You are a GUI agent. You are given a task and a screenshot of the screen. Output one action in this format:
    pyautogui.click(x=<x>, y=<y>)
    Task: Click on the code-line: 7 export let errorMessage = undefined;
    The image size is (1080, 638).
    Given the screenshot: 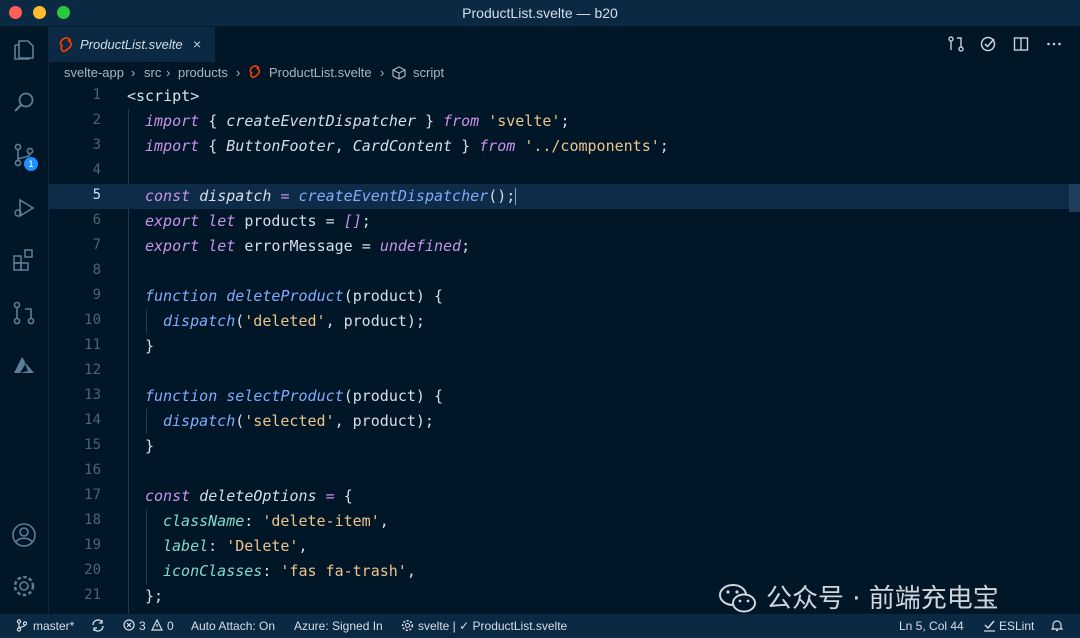 What is the action you would take?
    pyautogui.click(x=559, y=246)
    